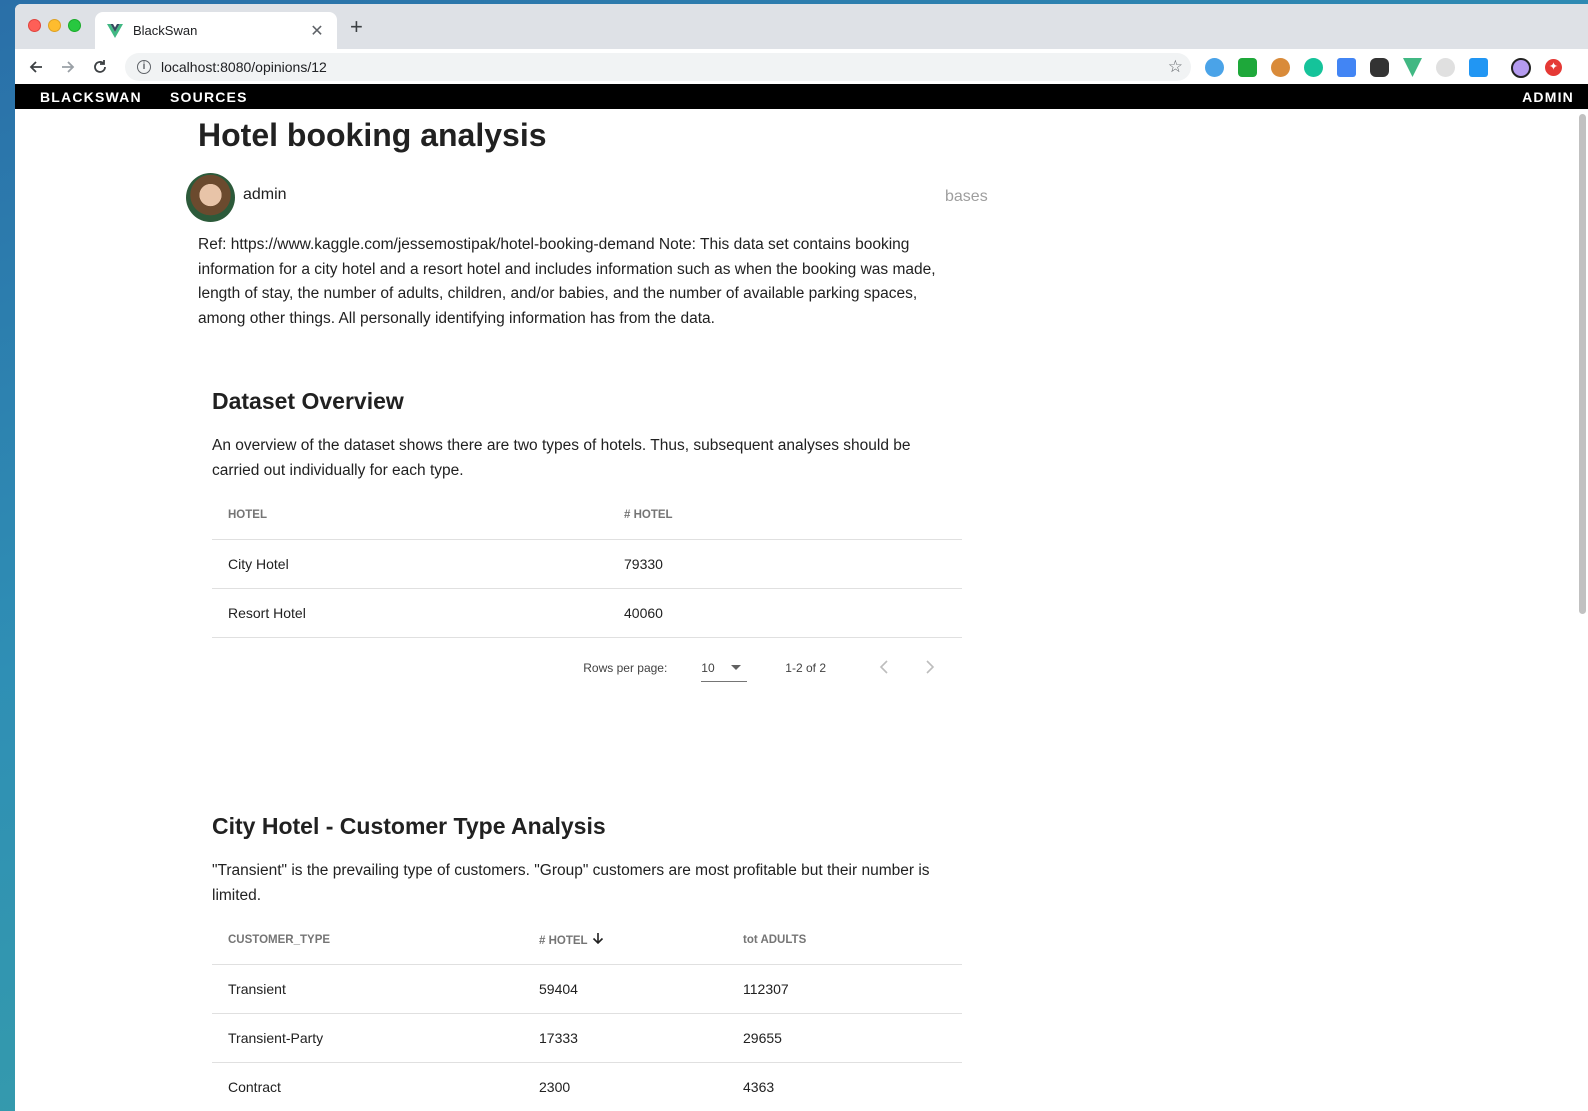  Describe the element at coordinates (367, 1086) in the screenshot. I see `table-cell: Contract` at that location.